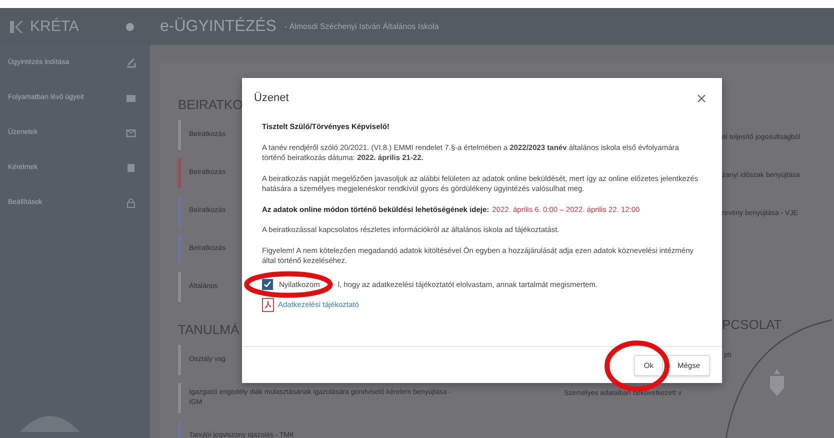 The image size is (834, 438). What do you see at coordinates (131, 97) in the screenshot?
I see `folder-icon` at bounding box center [131, 97].